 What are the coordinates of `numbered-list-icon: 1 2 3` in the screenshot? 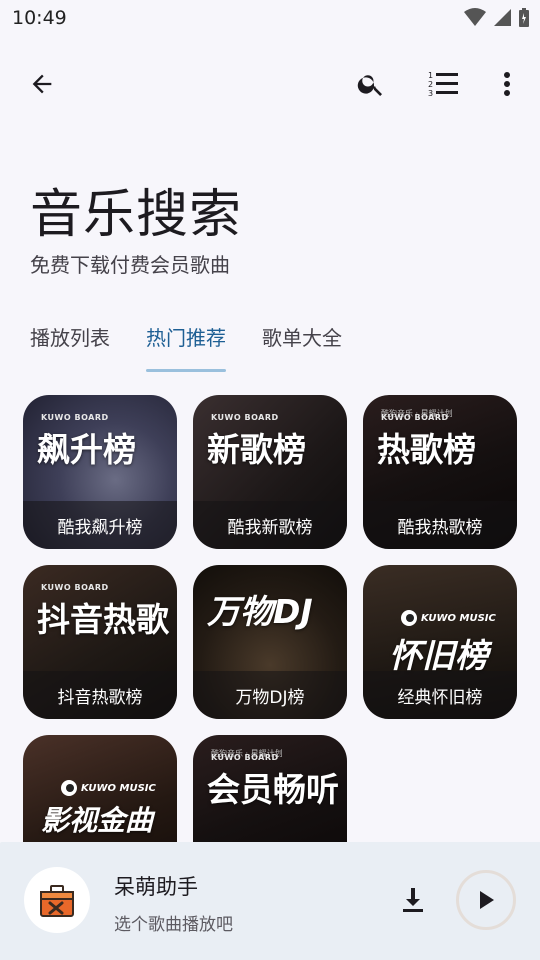 It's located at (443, 84).